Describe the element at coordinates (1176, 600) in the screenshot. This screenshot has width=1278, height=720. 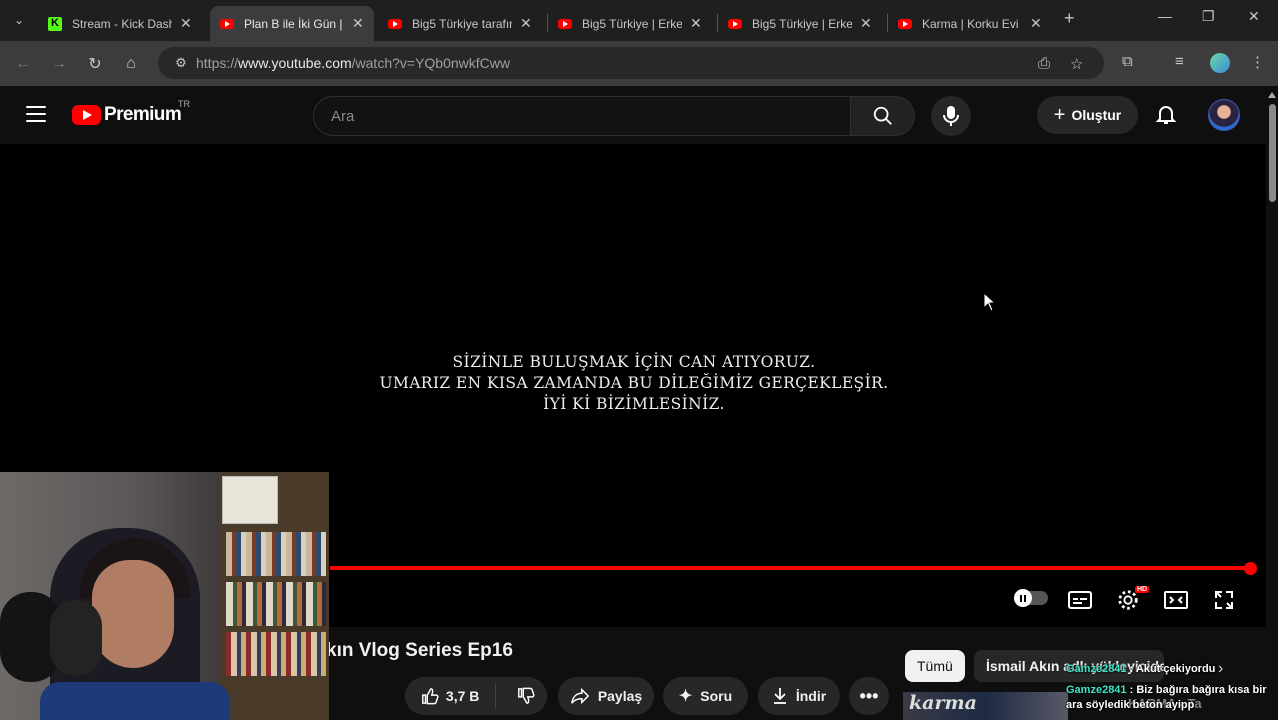
I see `theater-mode-button` at that location.